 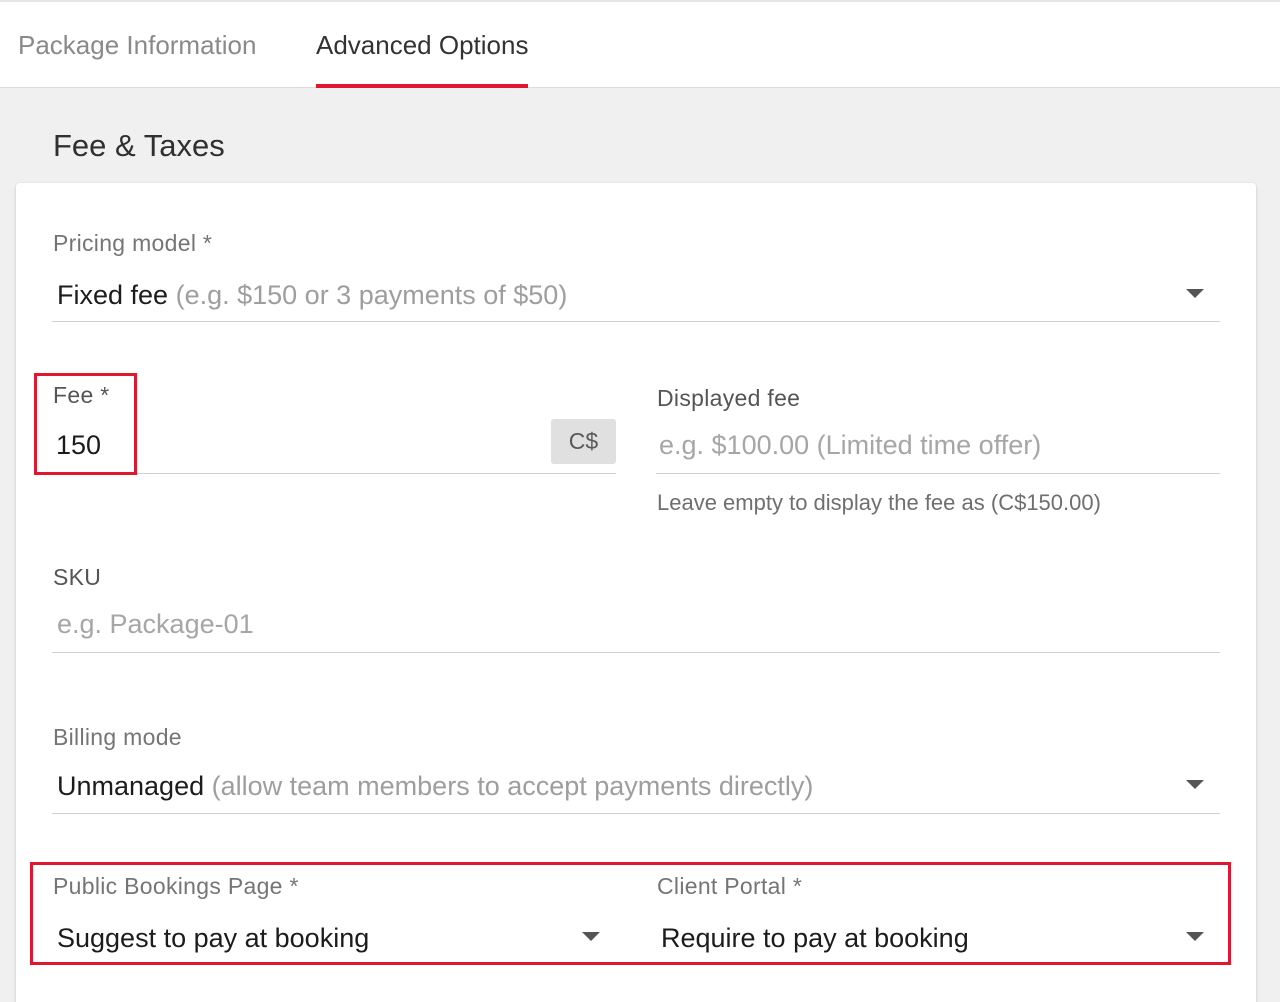 I want to click on tab-label: Package Information, so click(x=137, y=45).